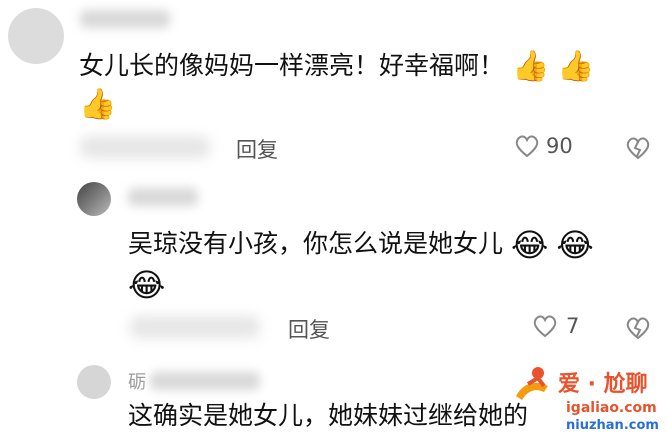  What do you see at coordinates (603, 384) in the screenshot?
I see `watermark-brand: 爱 · 尬聊` at bounding box center [603, 384].